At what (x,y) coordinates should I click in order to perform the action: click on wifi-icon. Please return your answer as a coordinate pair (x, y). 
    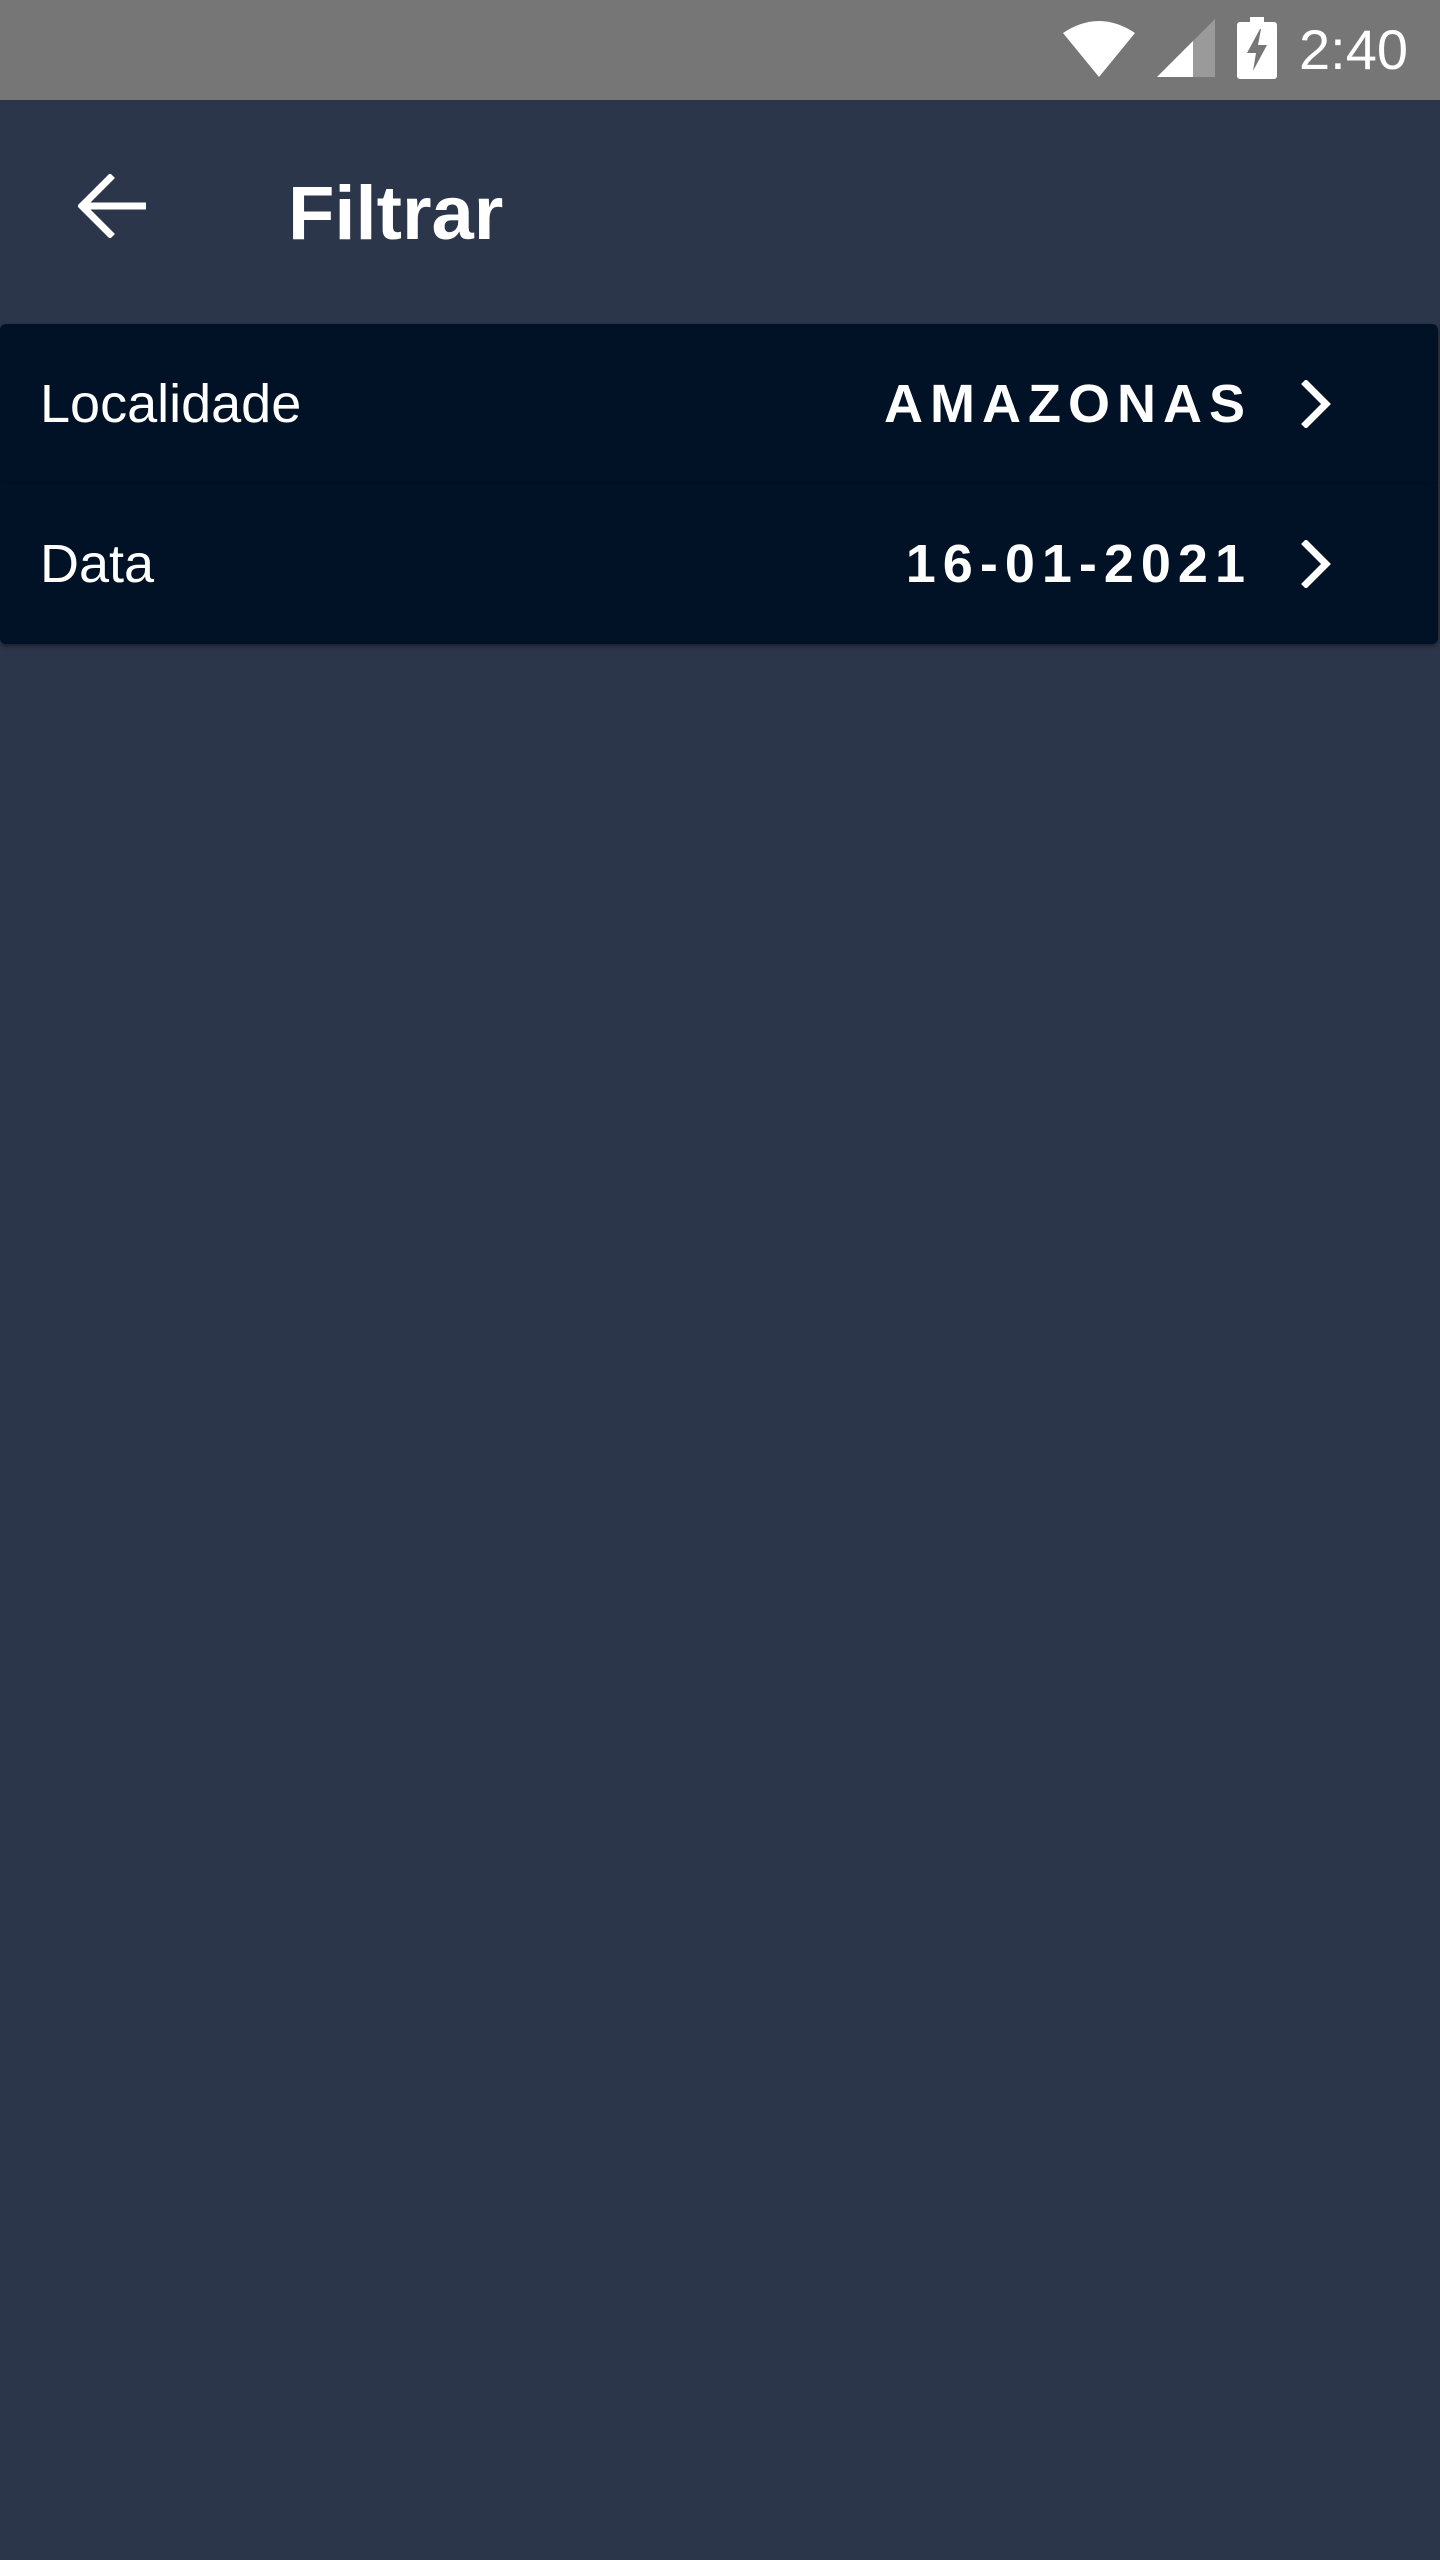
    Looking at the image, I should click on (1099, 50).